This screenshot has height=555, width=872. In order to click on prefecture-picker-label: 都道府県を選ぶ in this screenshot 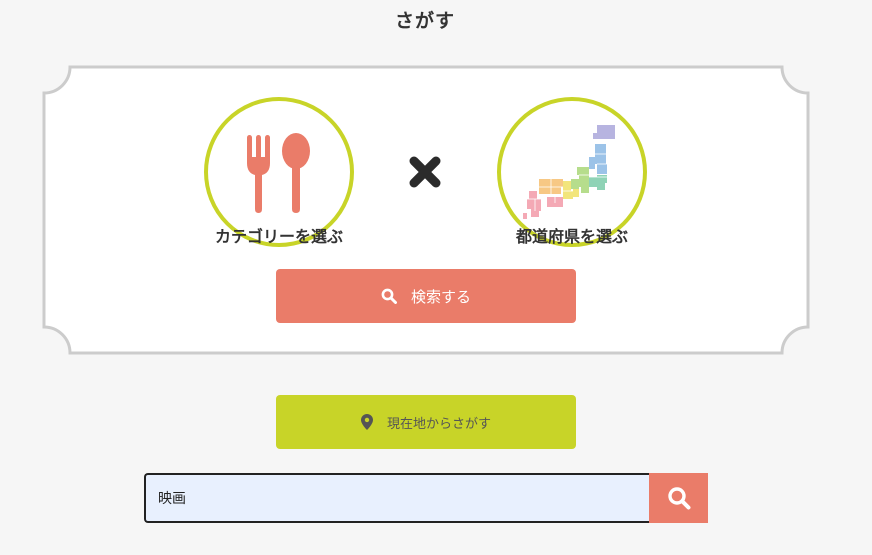, I will do `click(571, 236)`.